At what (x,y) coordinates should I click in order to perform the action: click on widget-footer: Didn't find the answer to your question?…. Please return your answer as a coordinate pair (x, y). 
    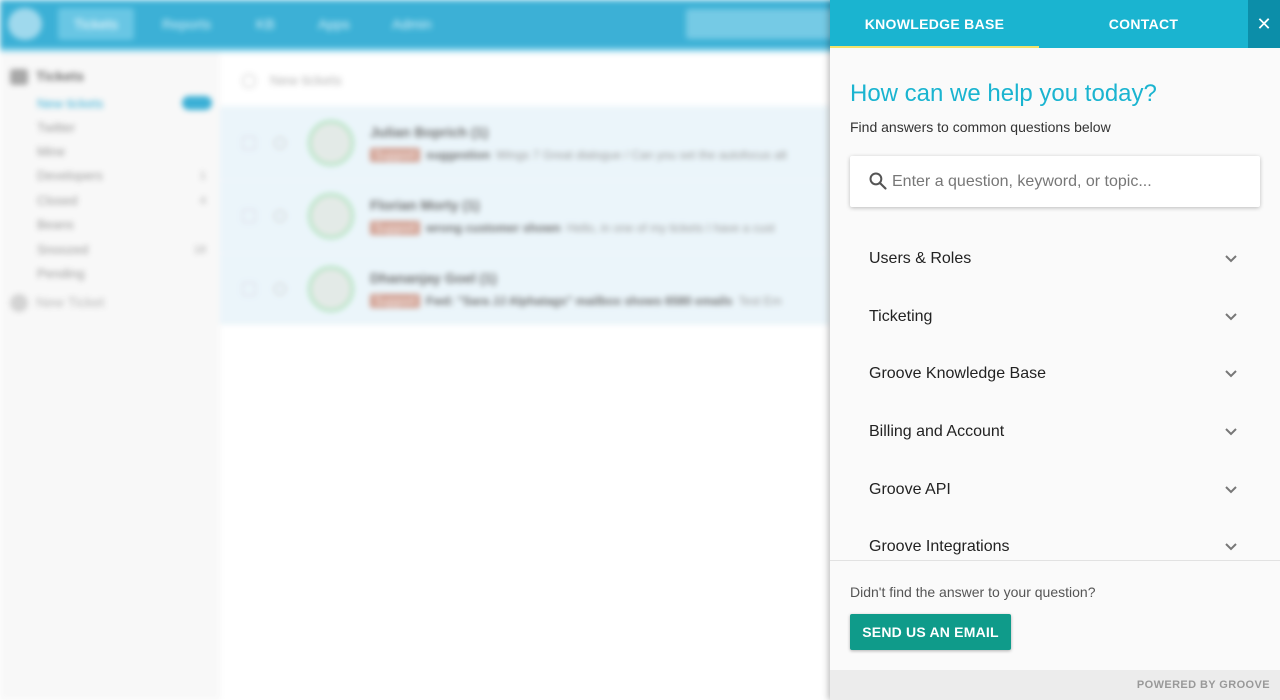
    Looking at the image, I should click on (1055, 615).